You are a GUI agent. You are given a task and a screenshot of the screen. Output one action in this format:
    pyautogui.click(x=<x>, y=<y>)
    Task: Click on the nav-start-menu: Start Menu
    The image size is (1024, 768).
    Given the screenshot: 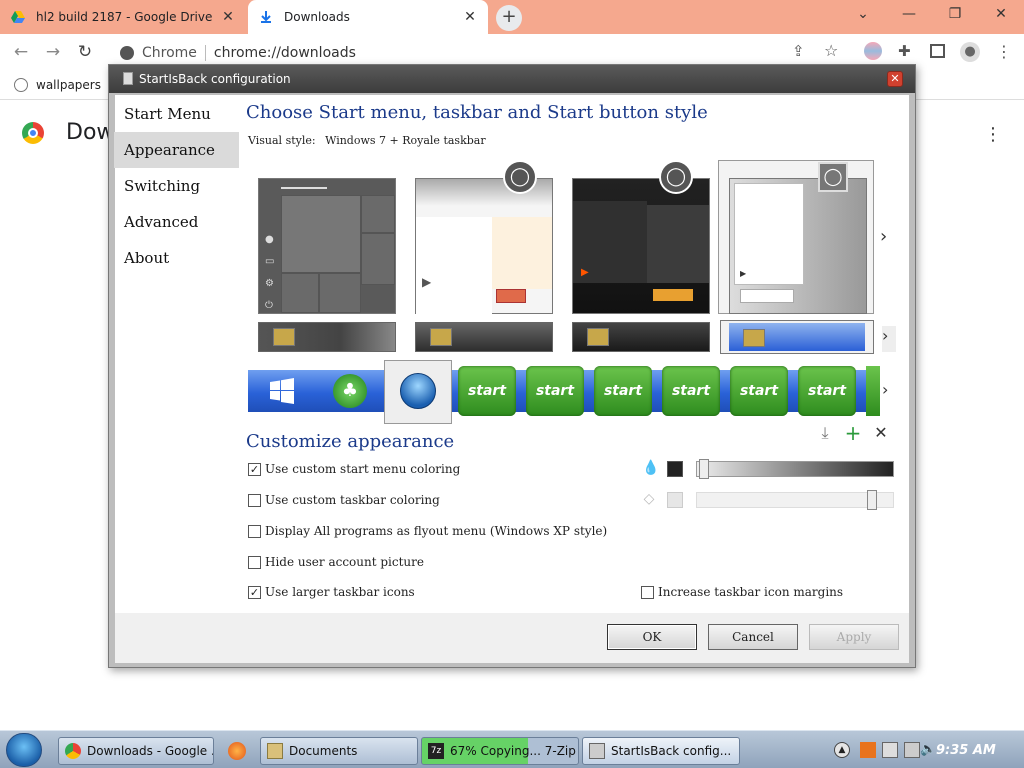 What is the action you would take?
    pyautogui.click(x=177, y=114)
    